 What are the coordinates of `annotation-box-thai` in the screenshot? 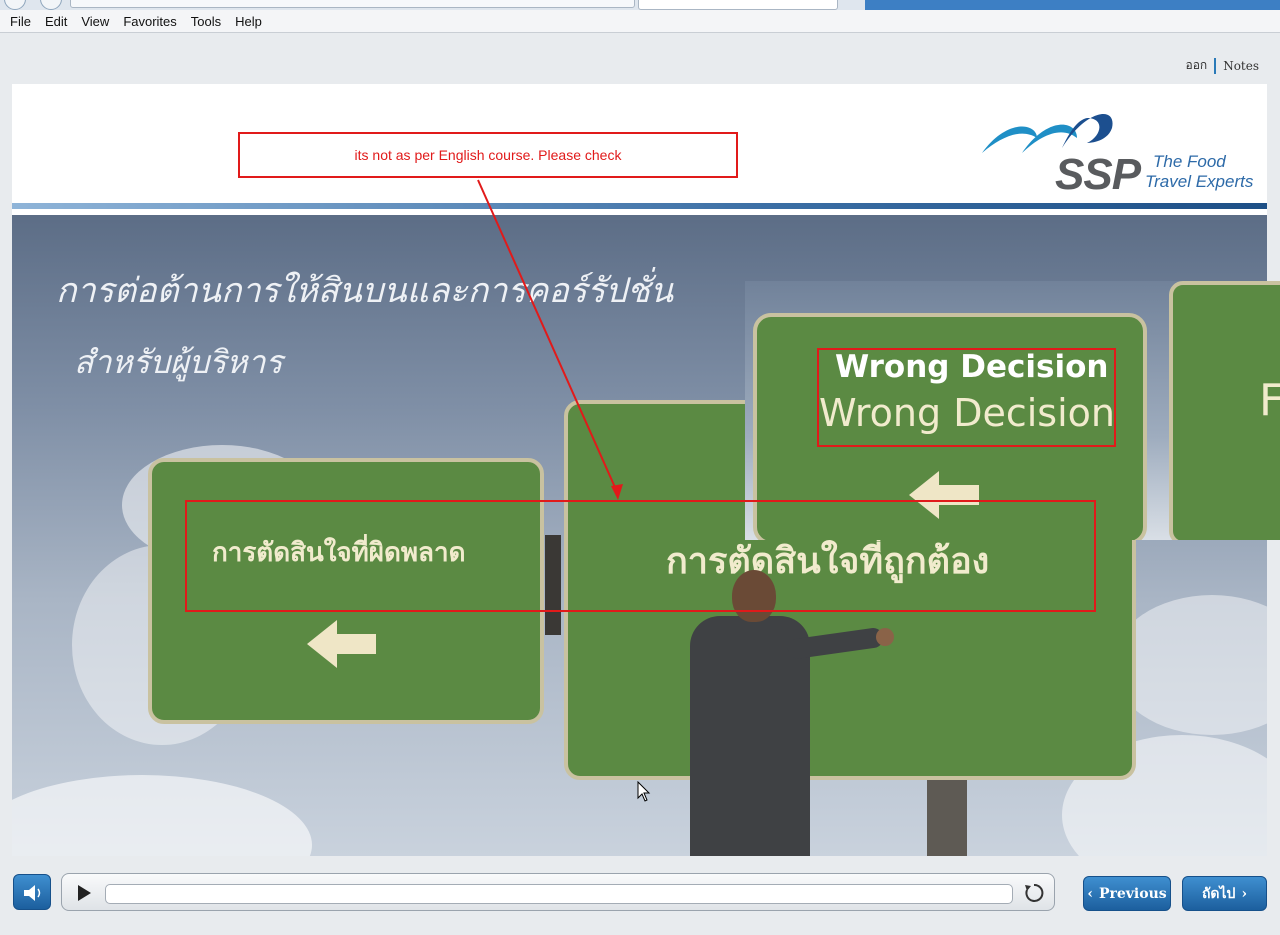 It's located at (640, 556).